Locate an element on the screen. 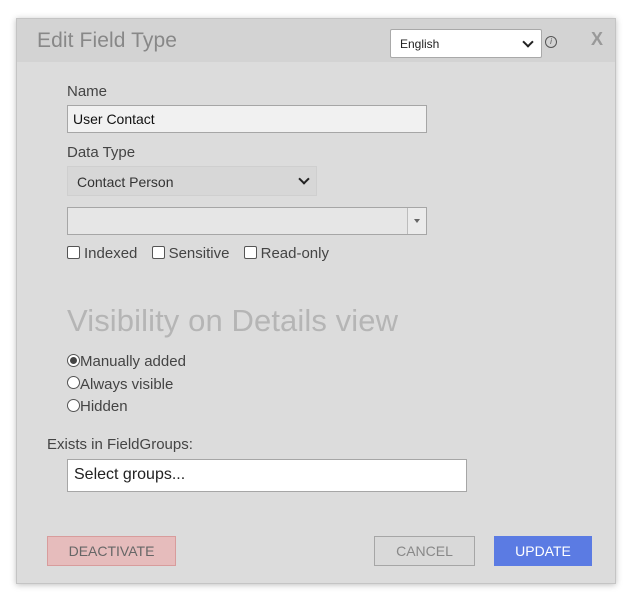  indexed-label: Indexed is located at coordinates (111, 253).